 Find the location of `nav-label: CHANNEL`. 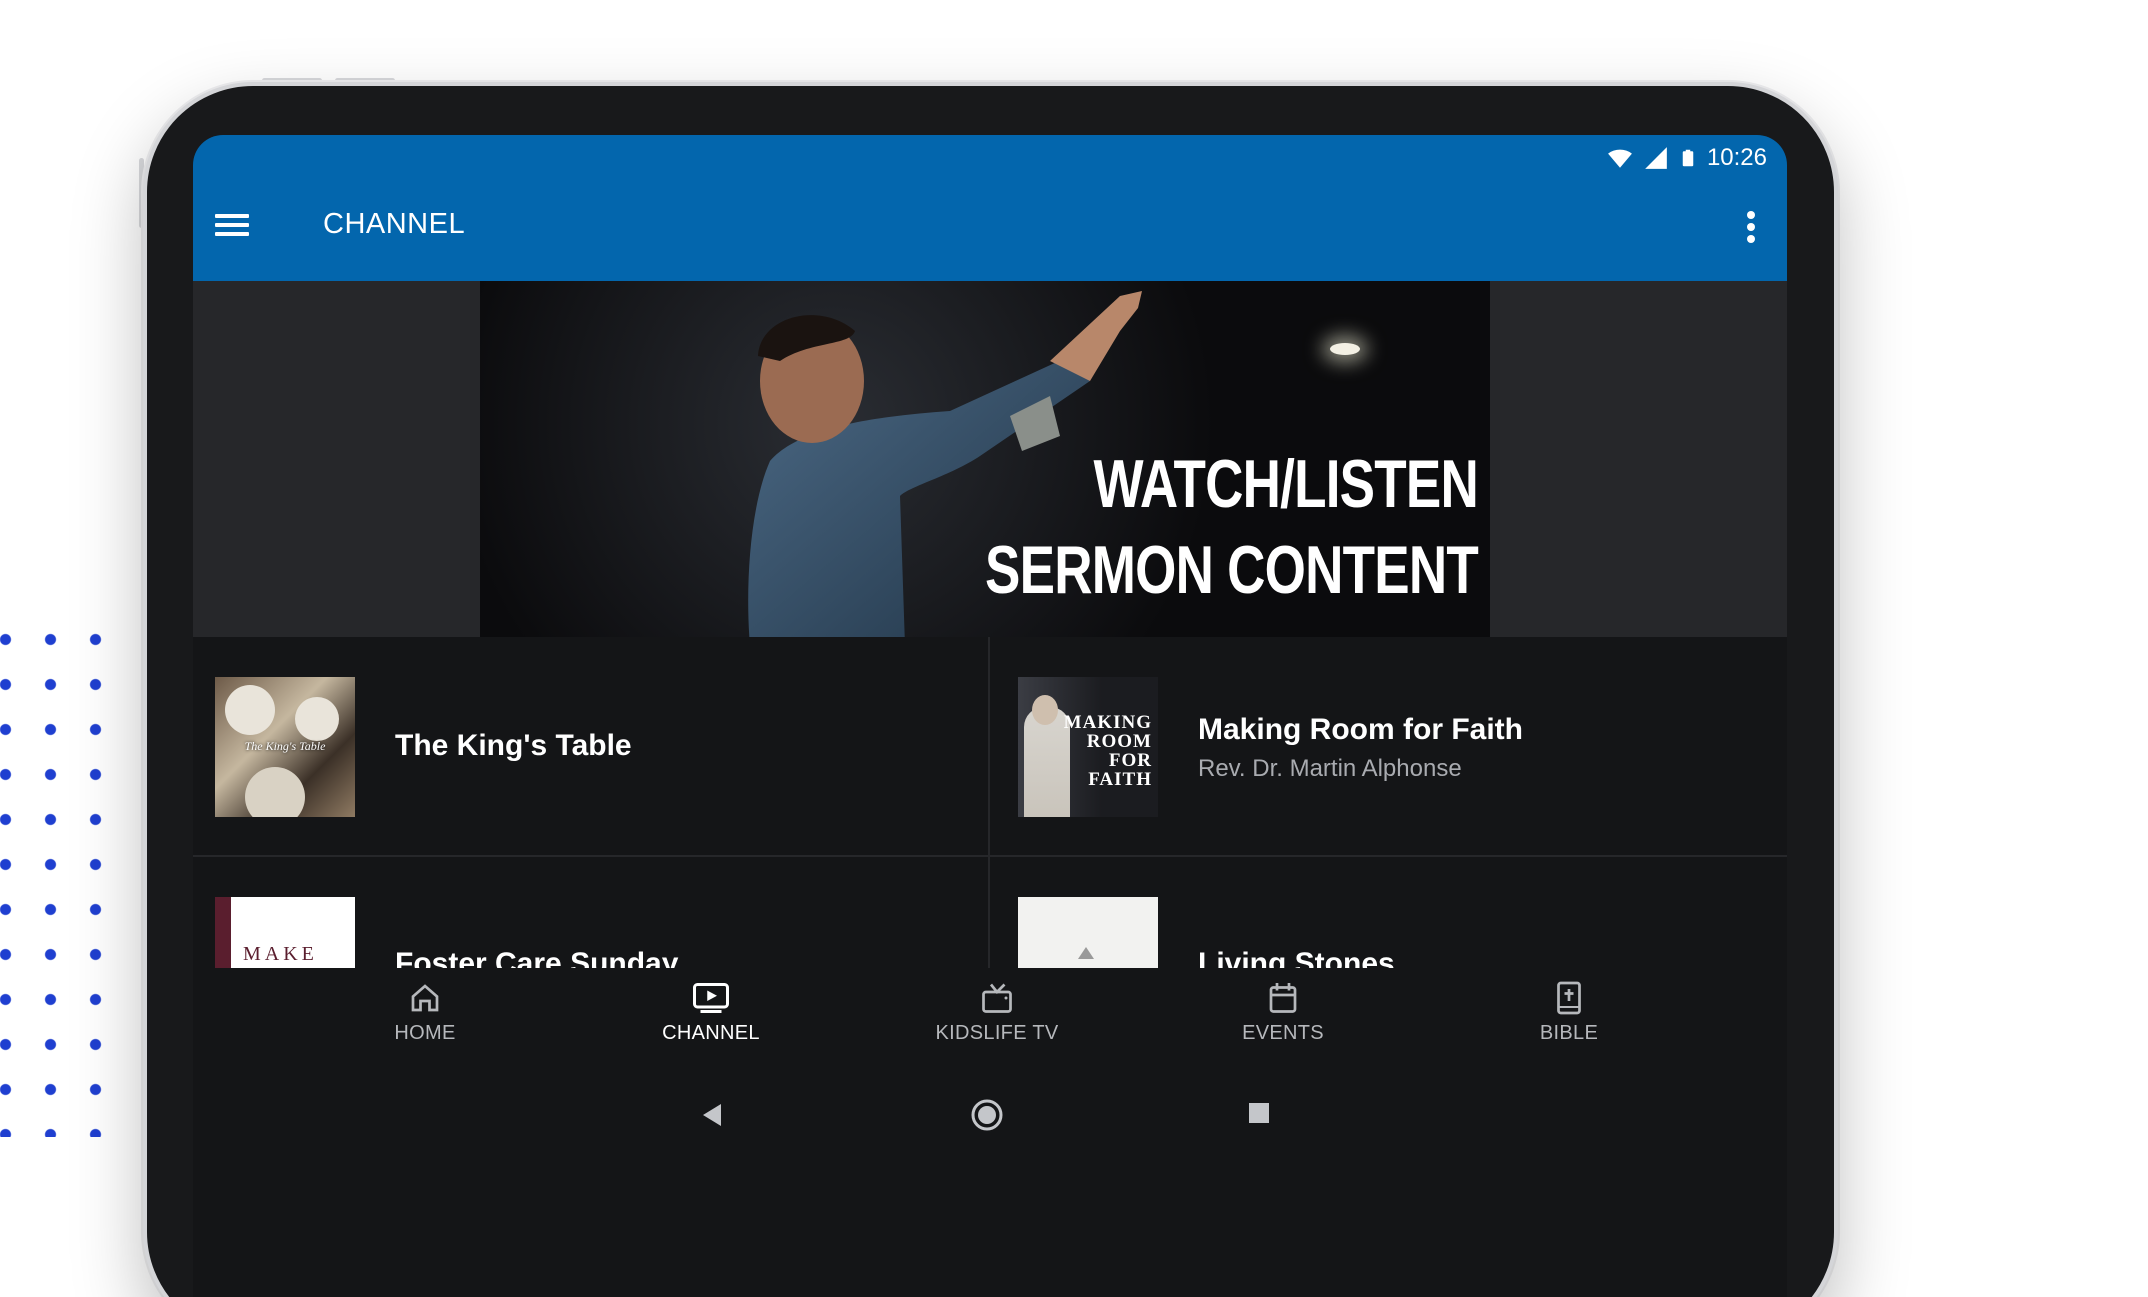

nav-label: CHANNEL is located at coordinates (711, 1033).